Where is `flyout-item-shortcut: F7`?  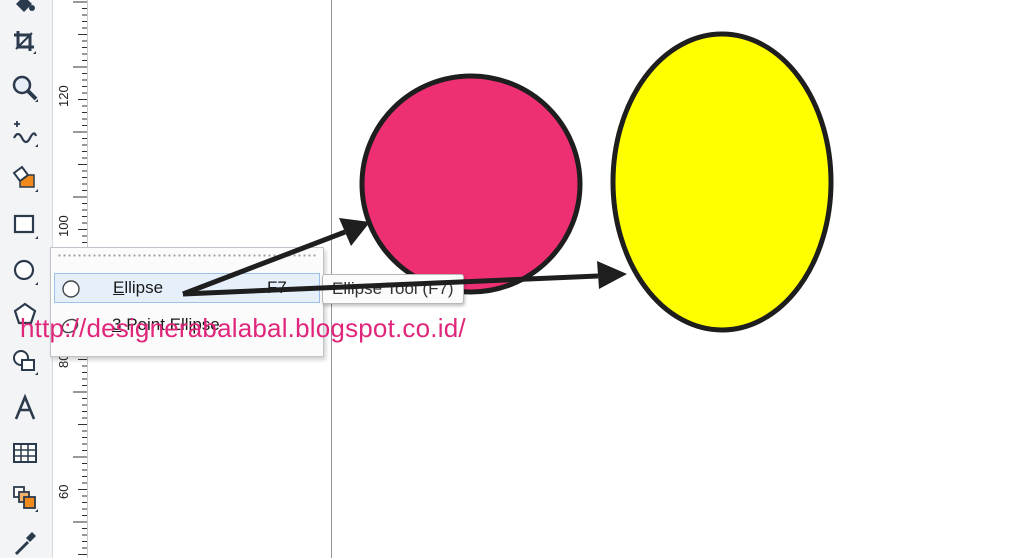 flyout-item-shortcut: F7 is located at coordinates (277, 287).